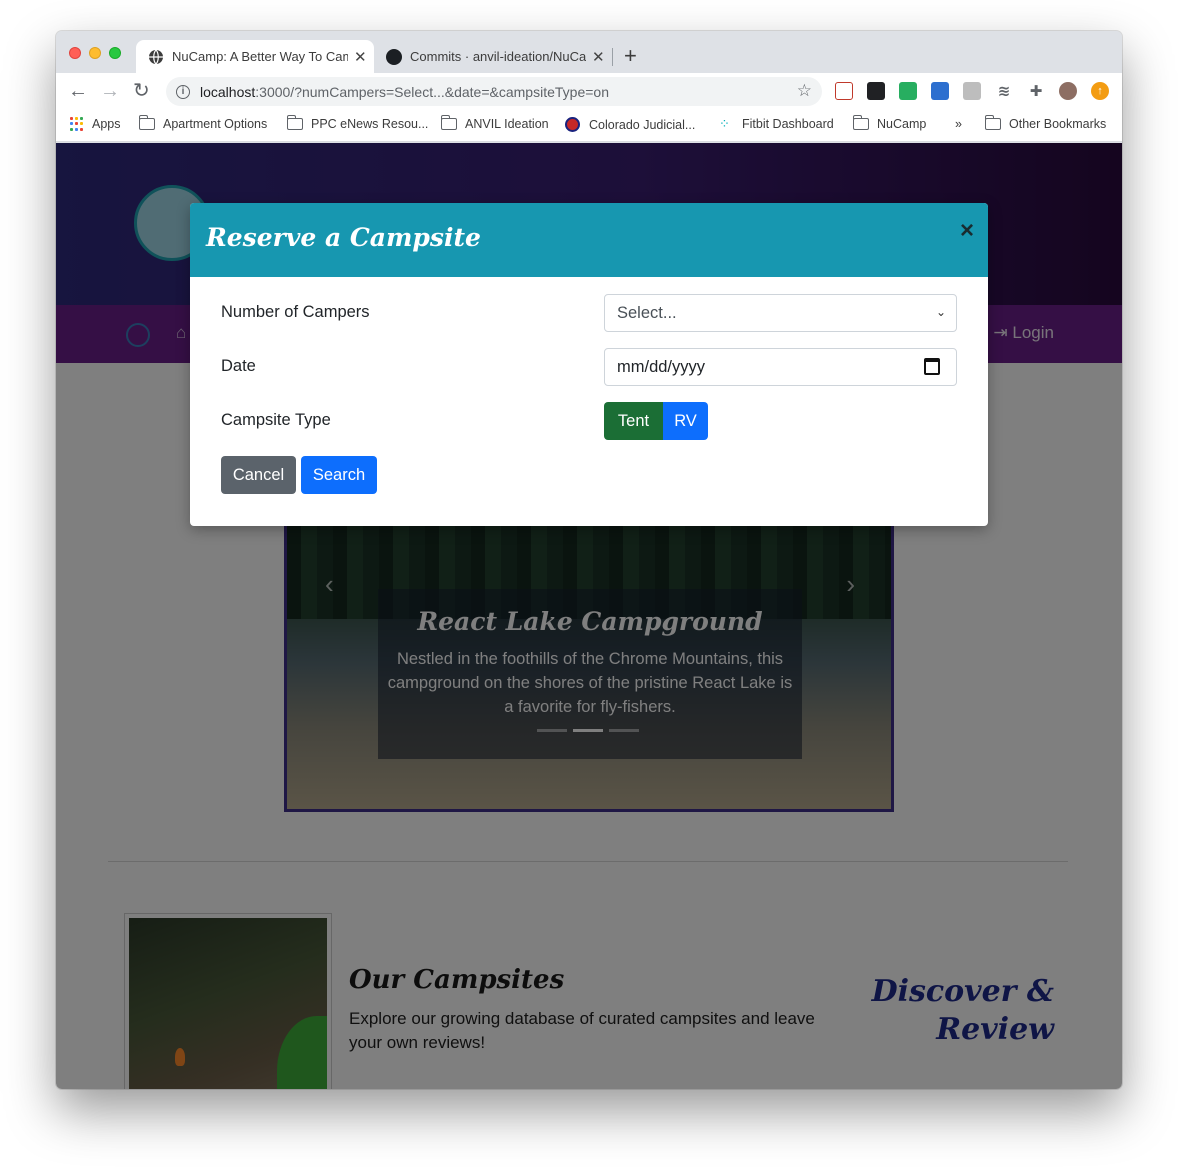  Describe the element at coordinates (844, 91) in the screenshot. I see `calendar-extension-icon` at that location.